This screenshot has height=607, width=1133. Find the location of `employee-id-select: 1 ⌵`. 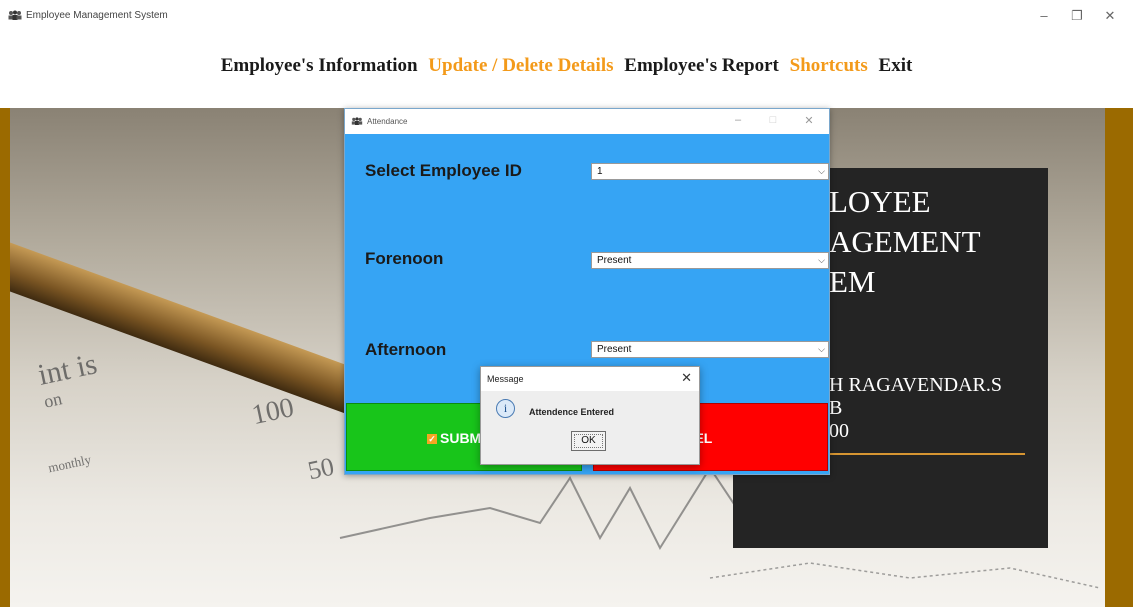

employee-id-select: 1 ⌵ is located at coordinates (710, 171).